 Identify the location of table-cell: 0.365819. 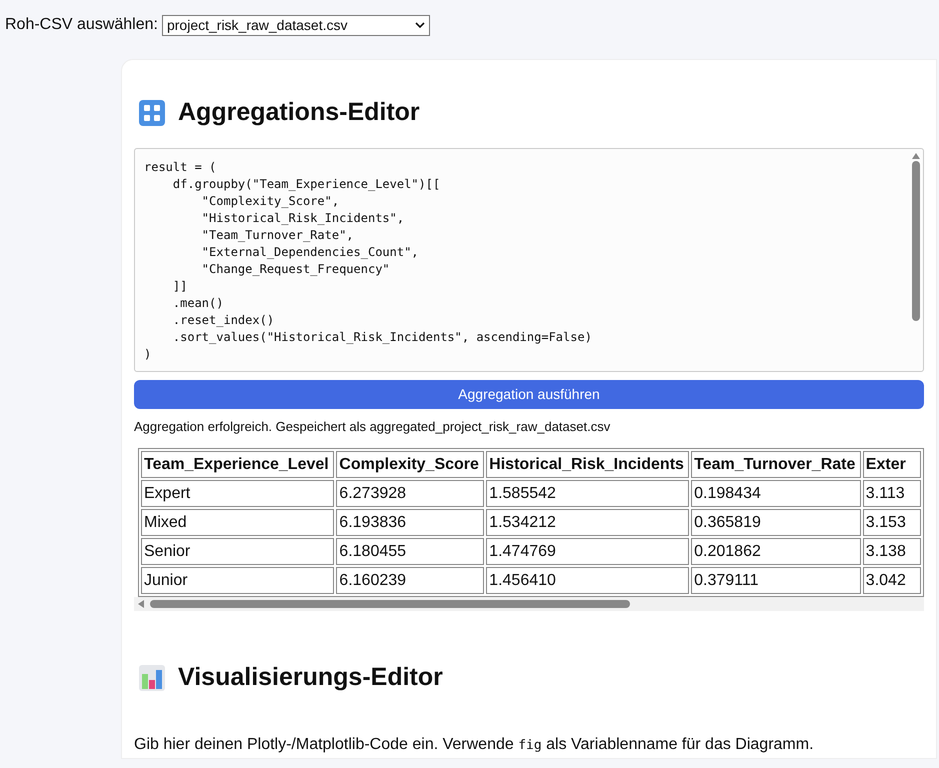
(776, 522).